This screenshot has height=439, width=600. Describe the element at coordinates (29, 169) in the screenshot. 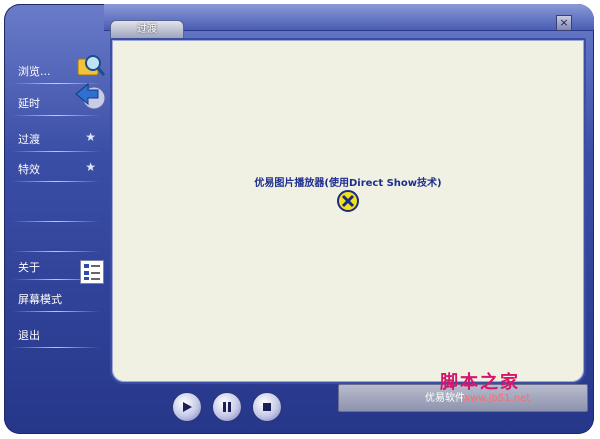

I see `sidebar-item-label: 特效` at that location.